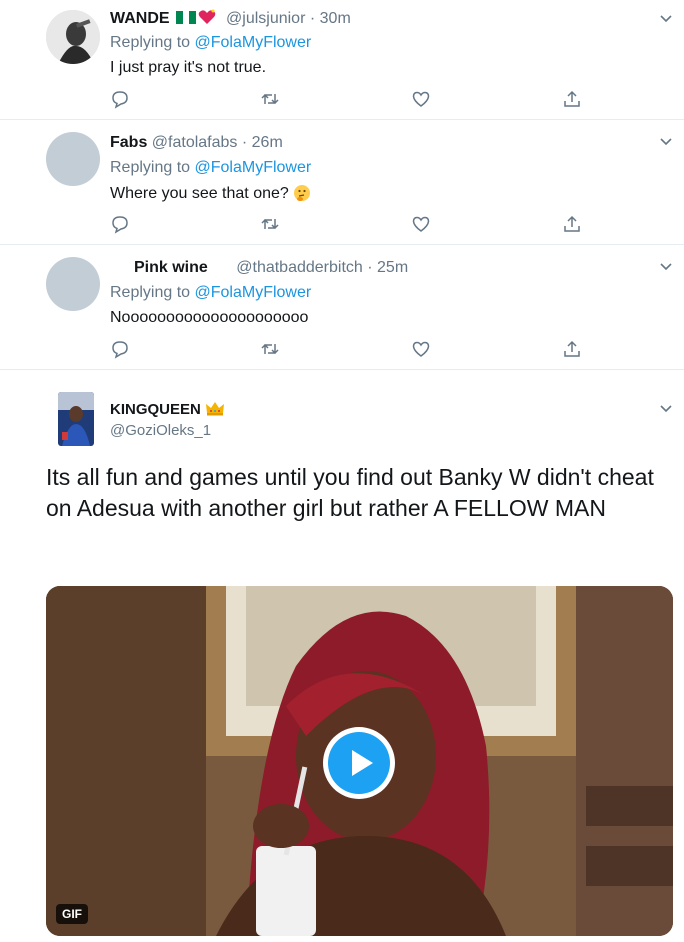  What do you see at coordinates (72, 914) in the screenshot?
I see `gif-badge: GIF` at bounding box center [72, 914].